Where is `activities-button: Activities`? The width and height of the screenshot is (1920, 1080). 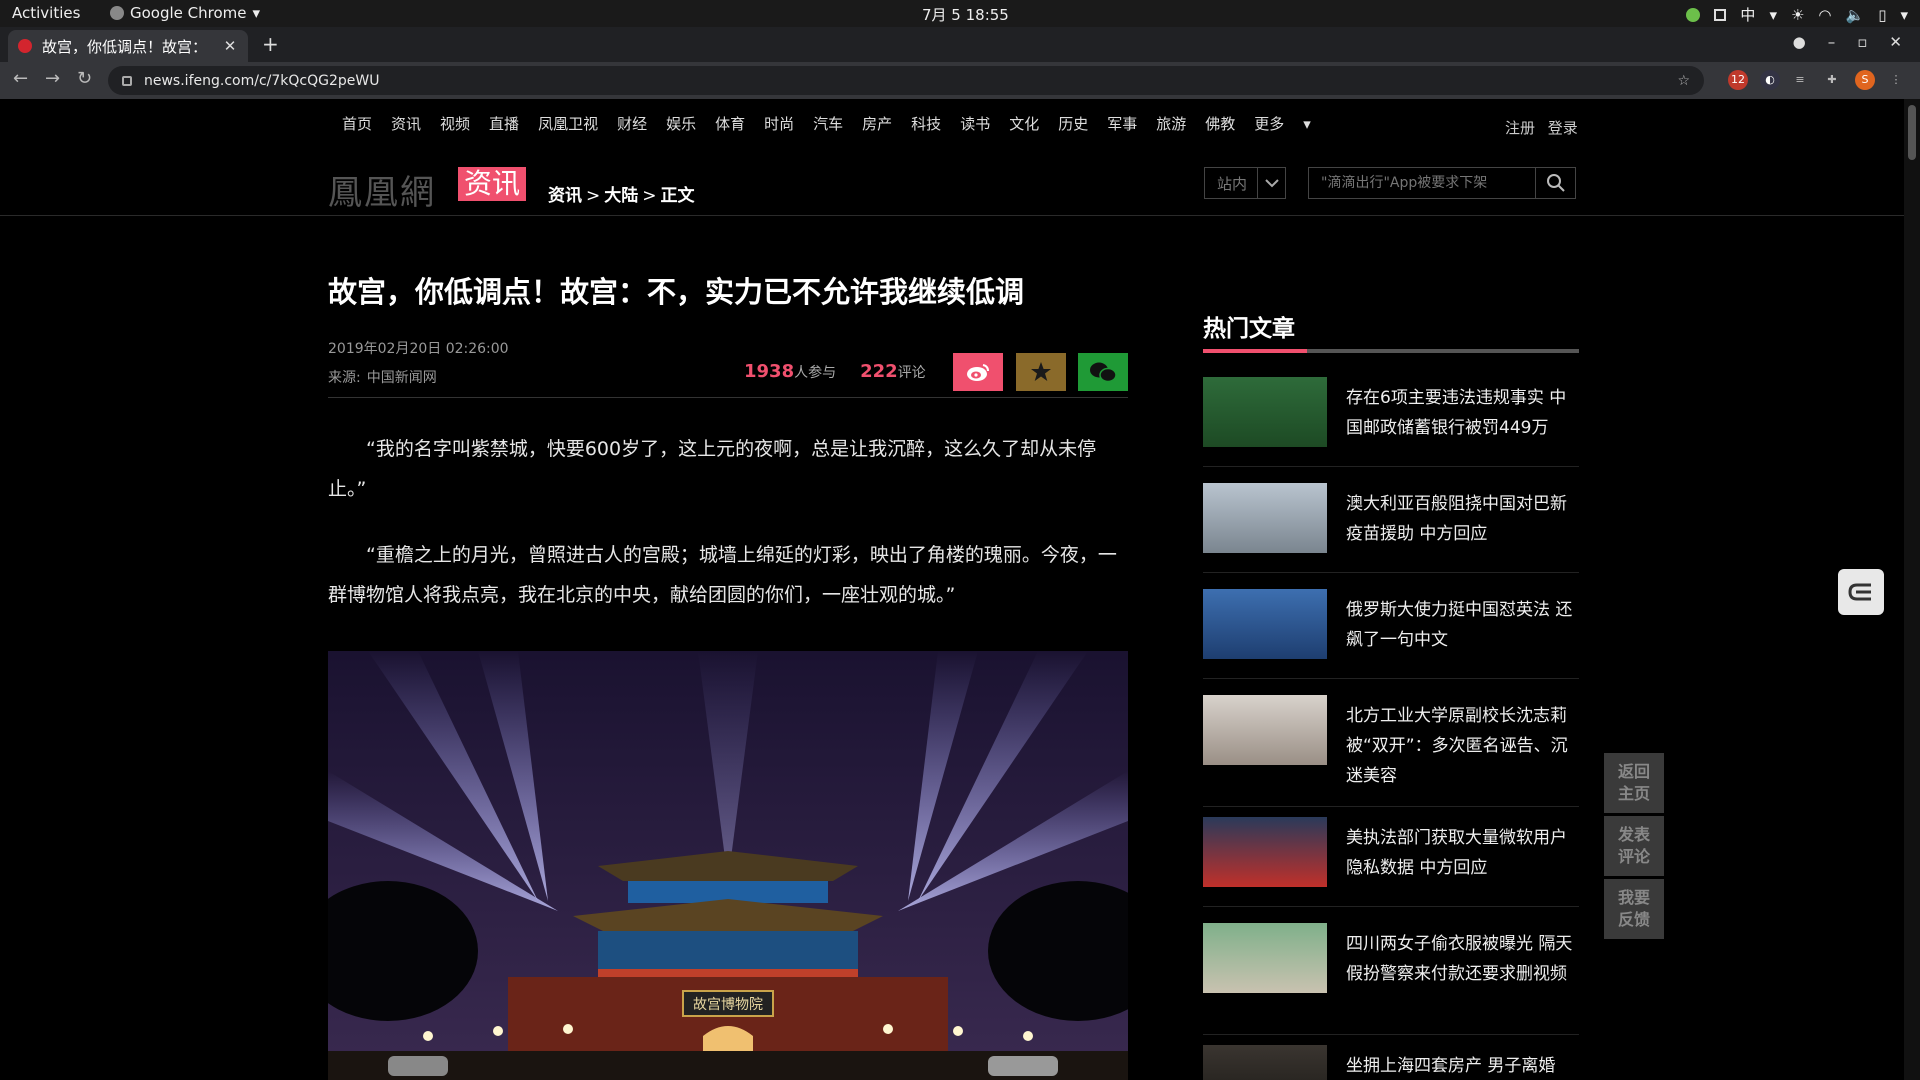
activities-button: Activities is located at coordinates (46, 13).